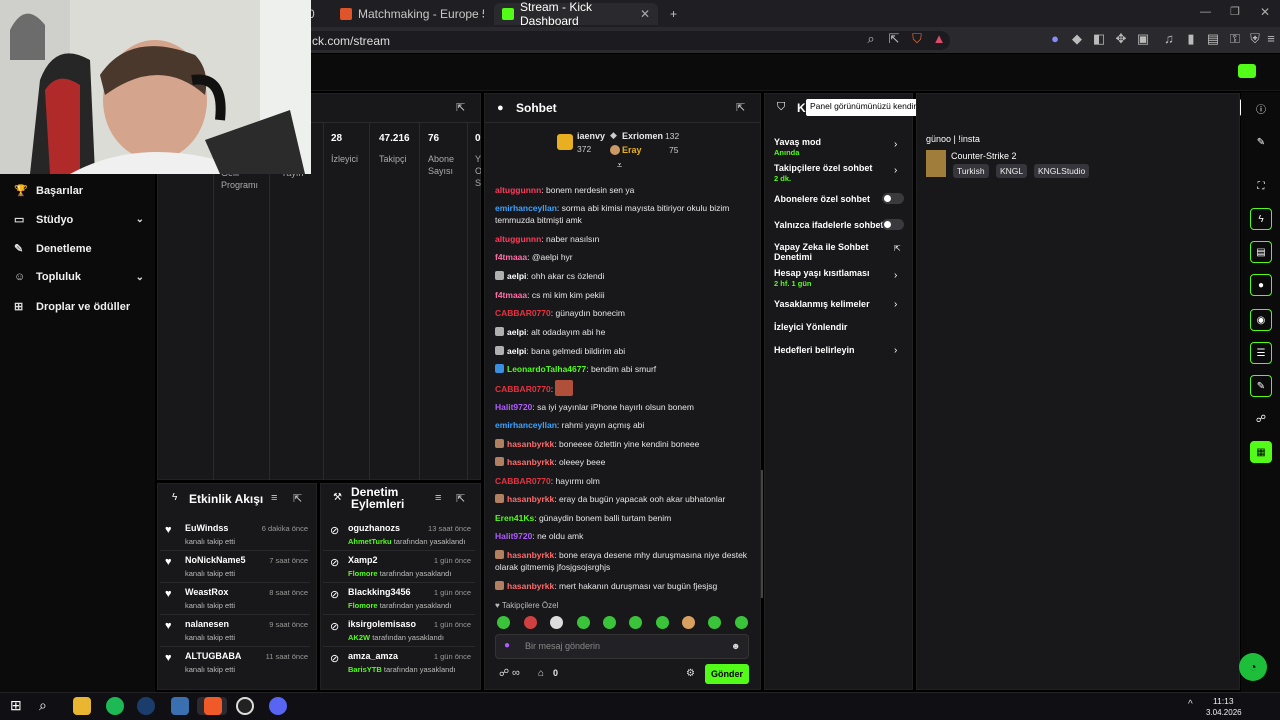  I want to click on feed-username: EuWindss, so click(206, 528).